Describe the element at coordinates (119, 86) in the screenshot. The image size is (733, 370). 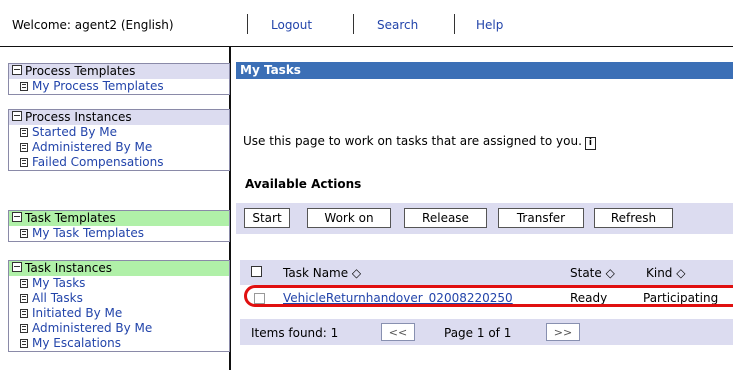
I see `nav-item-my-process-templates: My Process Templates` at that location.